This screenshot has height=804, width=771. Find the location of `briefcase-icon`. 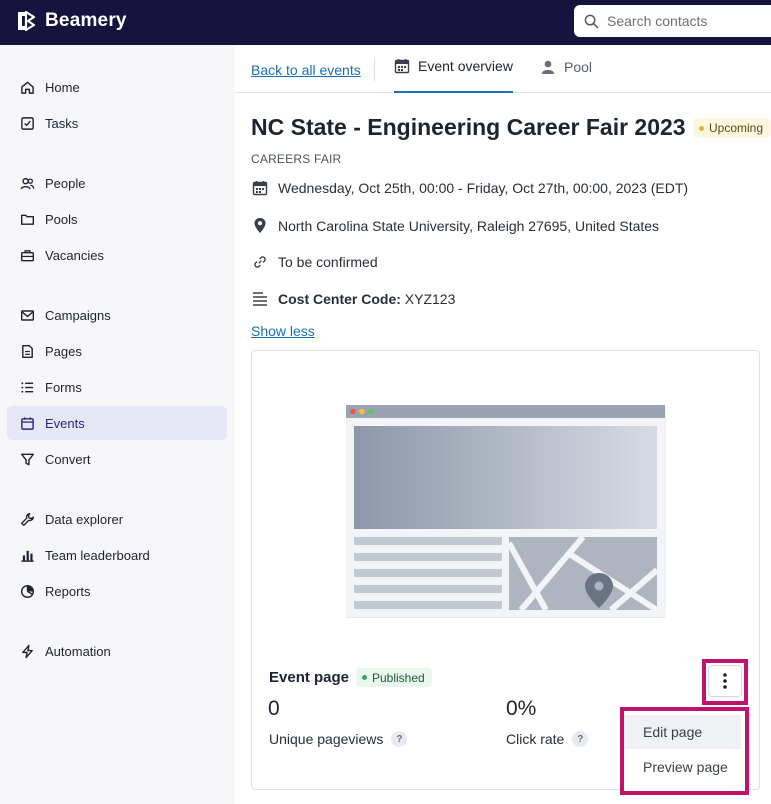

briefcase-icon is located at coordinates (27, 255).